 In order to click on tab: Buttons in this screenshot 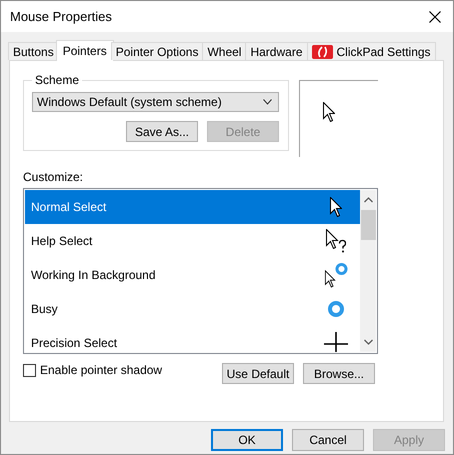, I will do `click(33, 51)`.